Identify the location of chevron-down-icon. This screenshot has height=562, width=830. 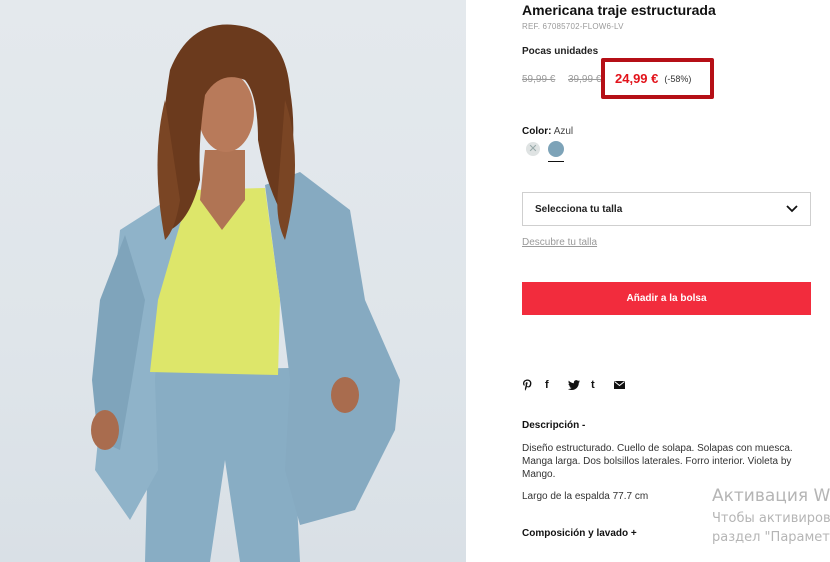
(792, 209).